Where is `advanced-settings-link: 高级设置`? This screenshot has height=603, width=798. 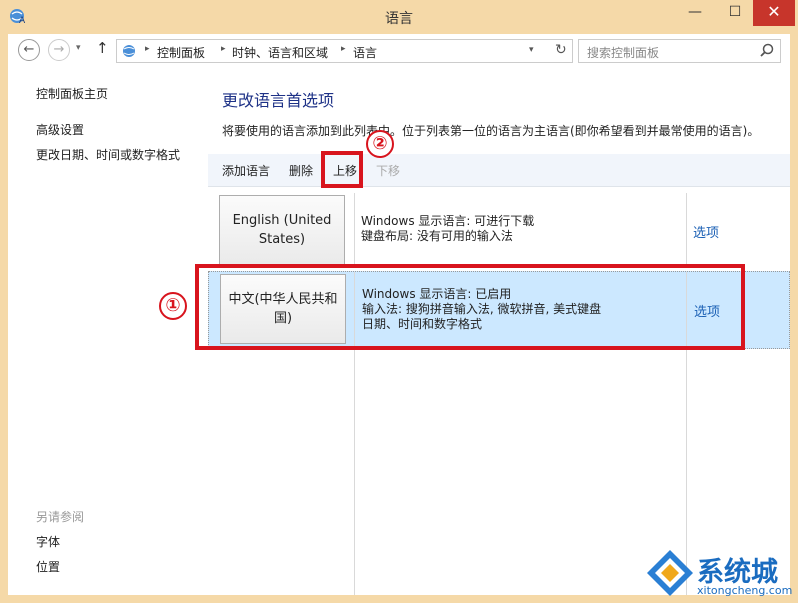 advanced-settings-link: 高级设置 is located at coordinates (60, 129).